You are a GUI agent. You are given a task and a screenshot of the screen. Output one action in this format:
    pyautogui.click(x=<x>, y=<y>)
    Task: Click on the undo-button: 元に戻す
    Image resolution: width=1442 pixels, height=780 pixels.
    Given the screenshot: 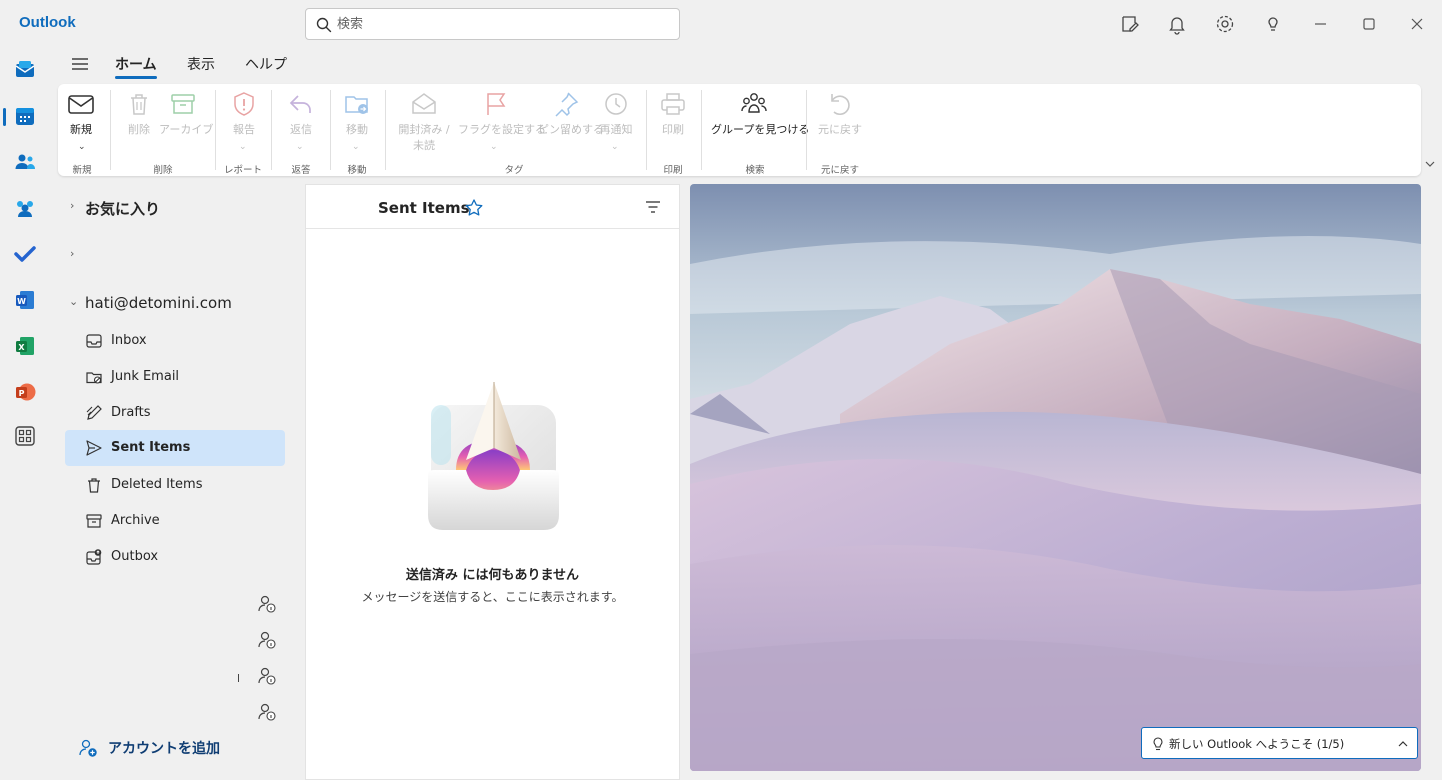 What is the action you would take?
    pyautogui.click(x=840, y=113)
    